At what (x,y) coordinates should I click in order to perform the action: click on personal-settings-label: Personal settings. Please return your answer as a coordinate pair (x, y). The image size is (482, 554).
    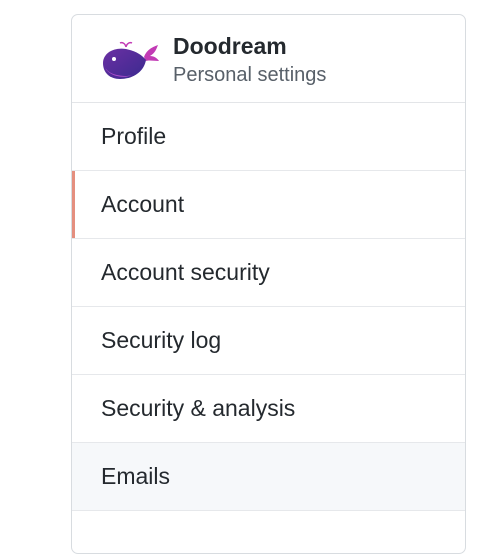
    Looking at the image, I should click on (250, 75).